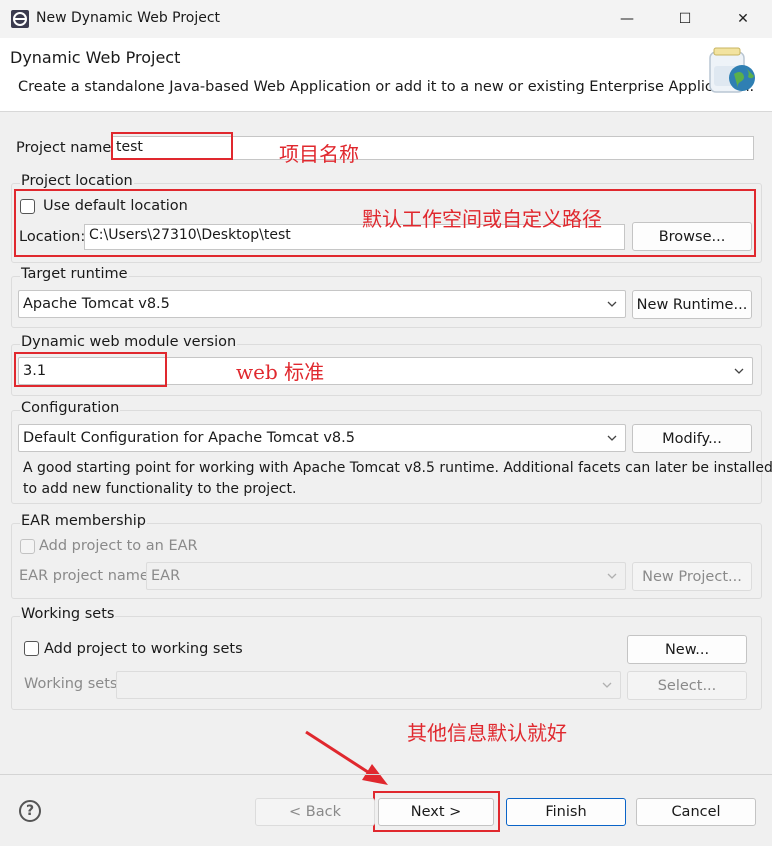 The image size is (772, 846). Describe the element at coordinates (322, 304) in the screenshot. I see `target-runtime-select: Apache Tomcat v8.5` at that location.